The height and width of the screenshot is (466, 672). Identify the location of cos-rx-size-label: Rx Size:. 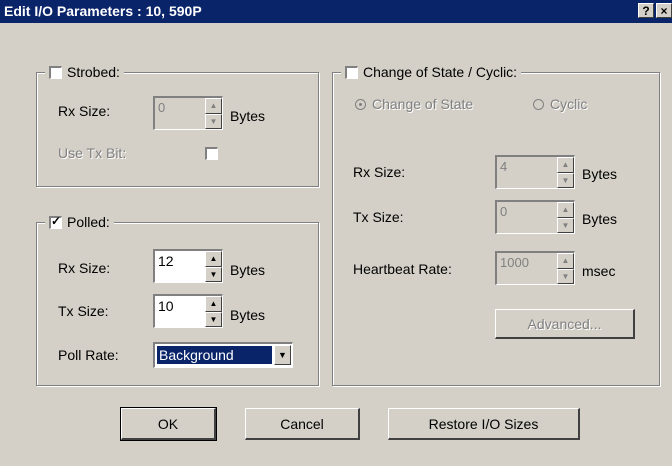
(379, 172).